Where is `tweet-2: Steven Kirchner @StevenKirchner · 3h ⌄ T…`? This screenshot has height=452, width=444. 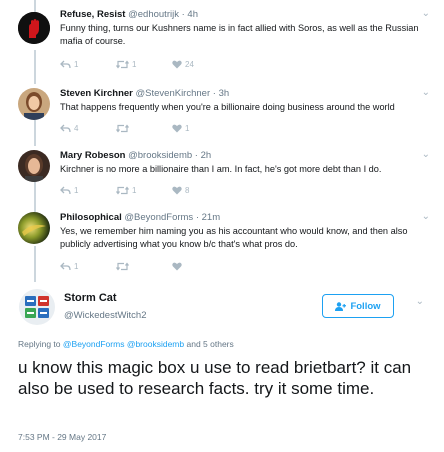
tweet-2: Steven Kirchner @StevenKirchner · 3h ⌄ T… is located at coordinates (222, 115).